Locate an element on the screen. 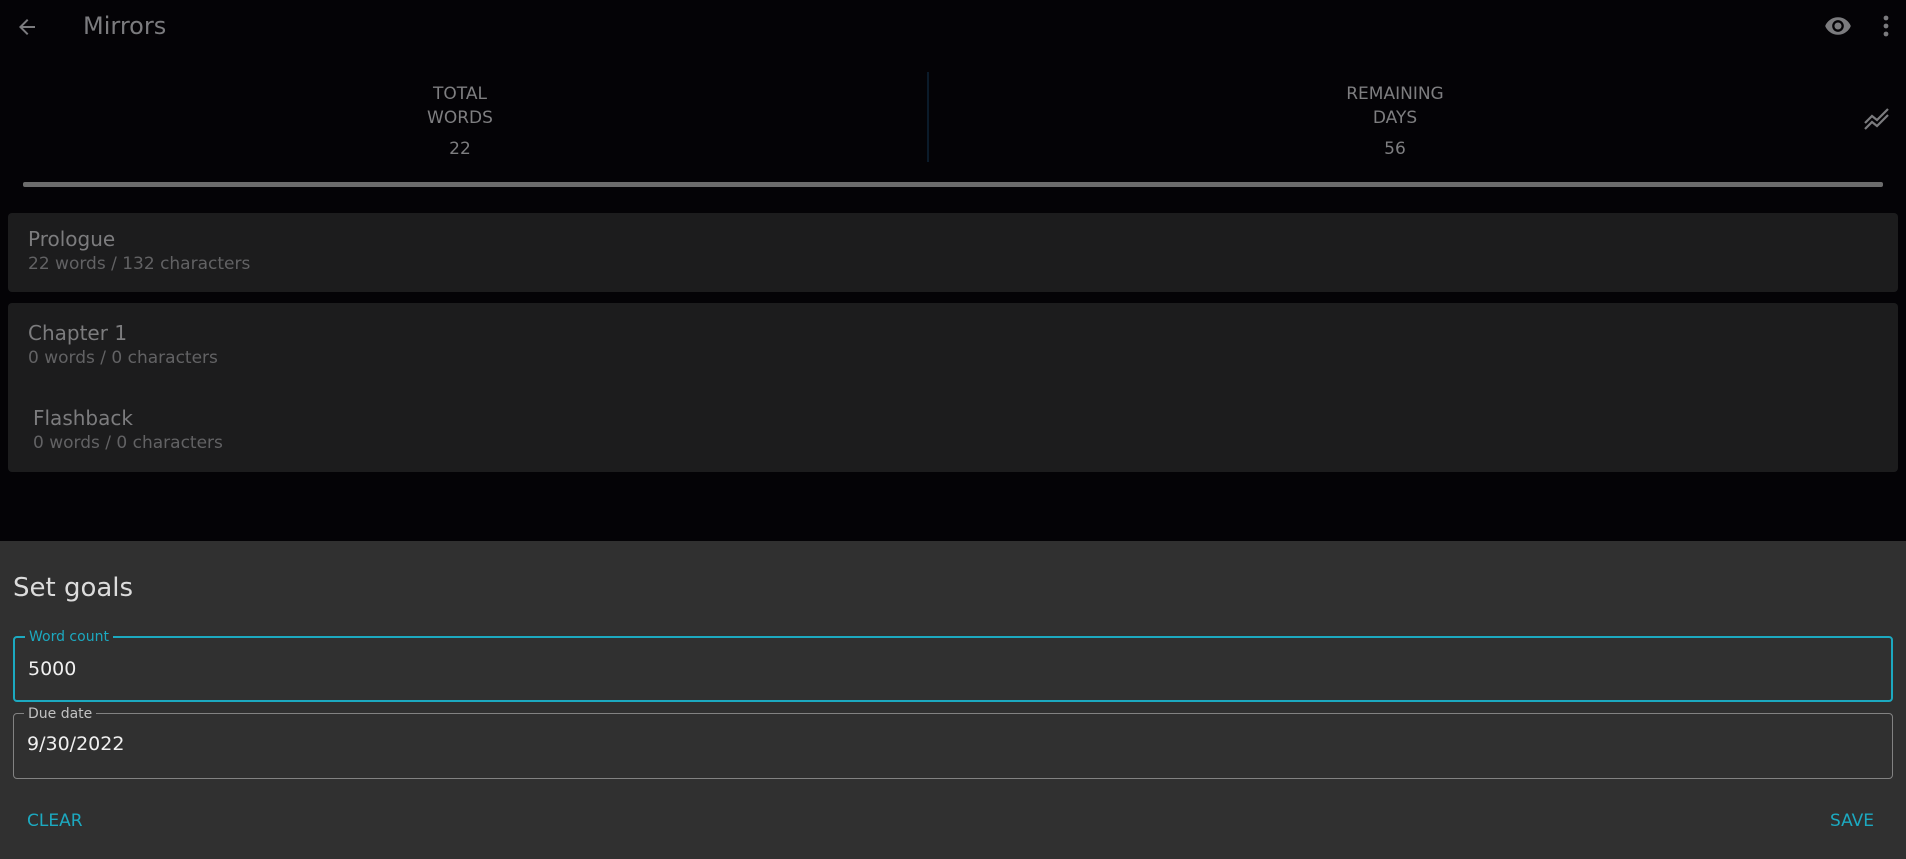  stats-divider is located at coordinates (928, 117).